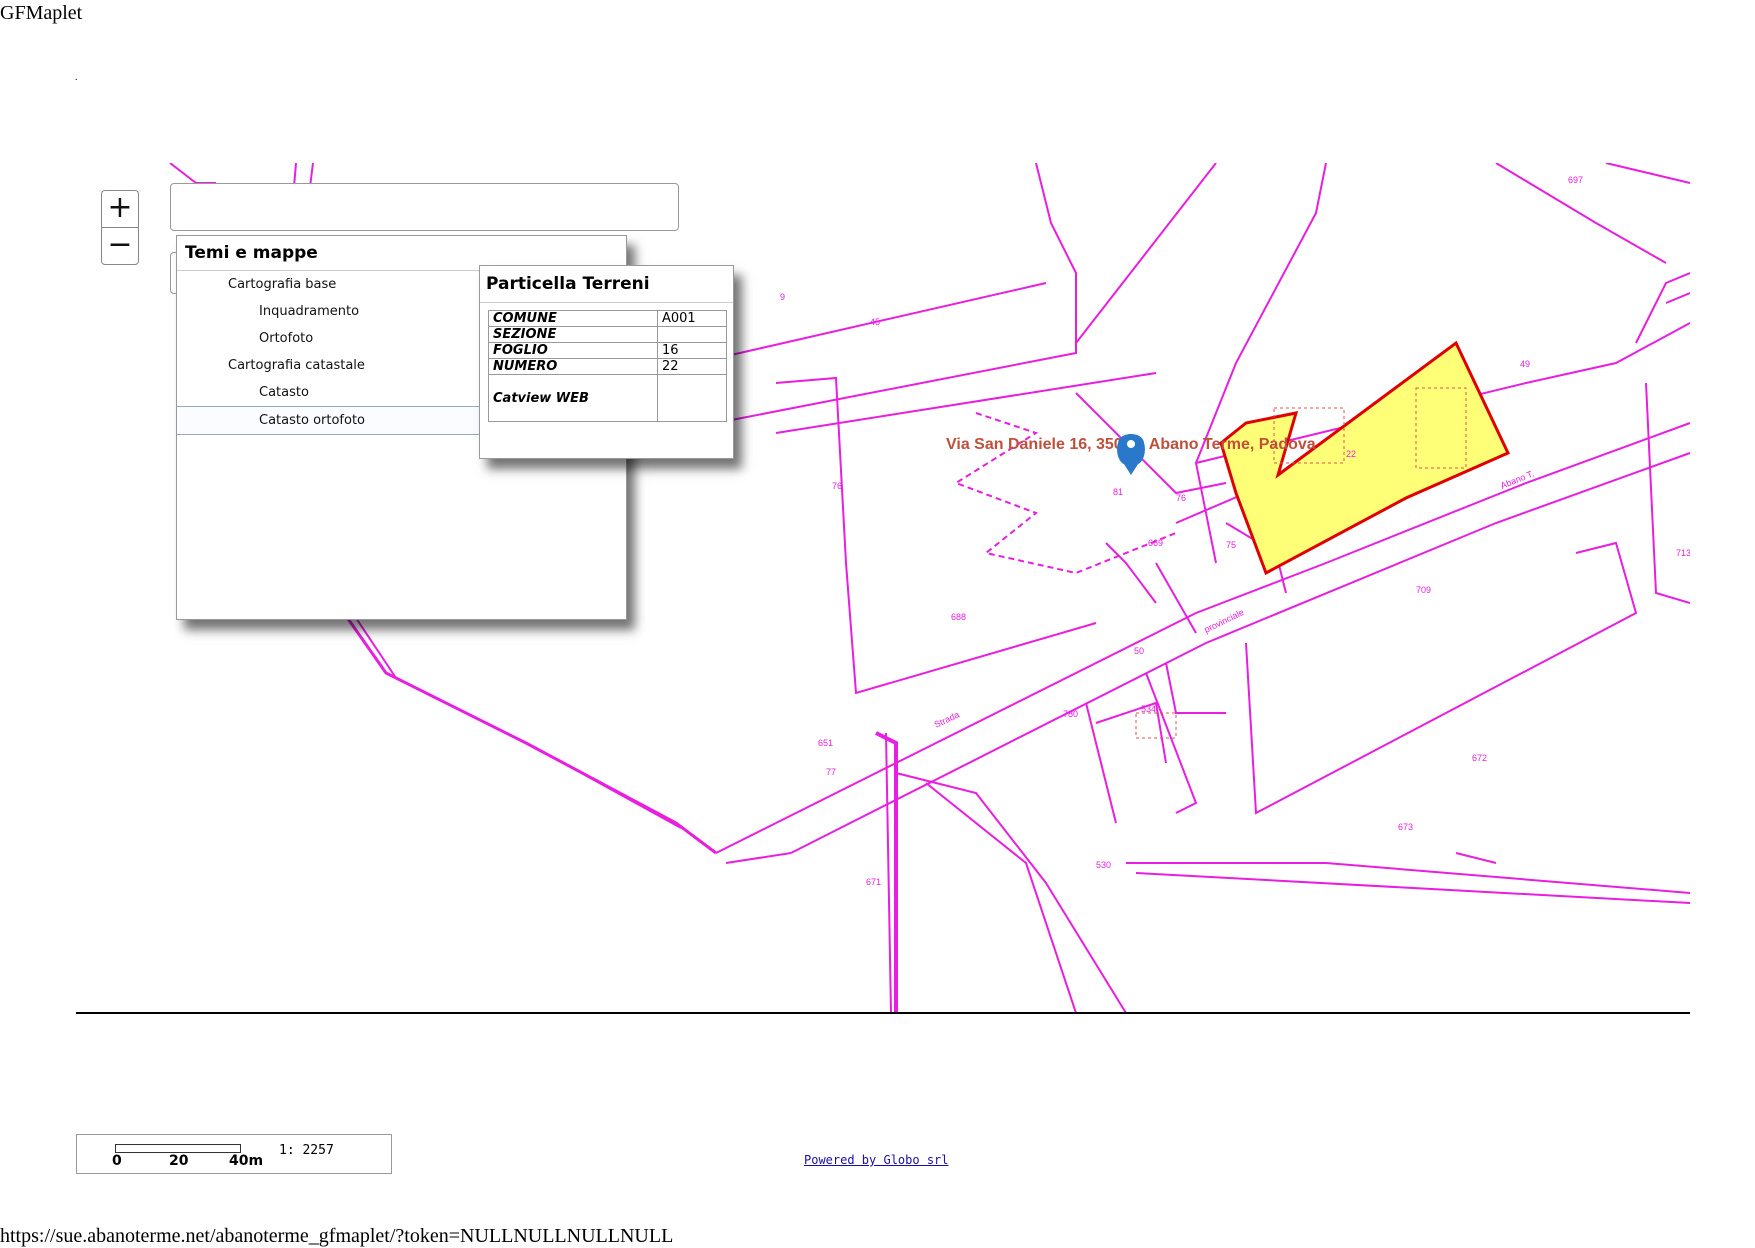 The width and height of the screenshot is (1755, 1248). Describe the element at coordinates (883, 1013) in the screenshot. I see `map-border` at that location.